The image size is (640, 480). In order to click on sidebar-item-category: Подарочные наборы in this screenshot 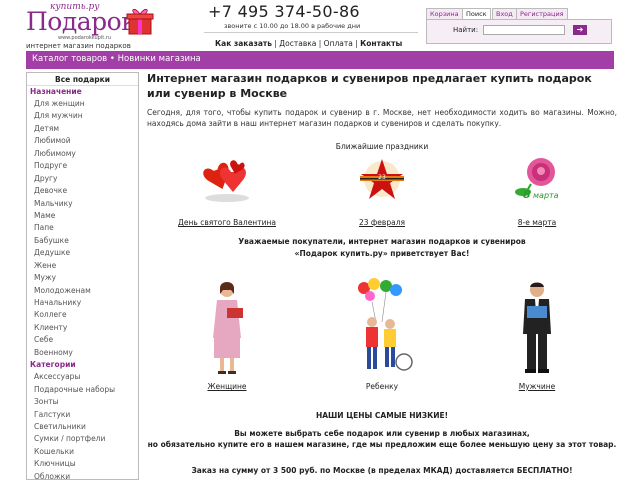, I will do `click(82, 390)`.